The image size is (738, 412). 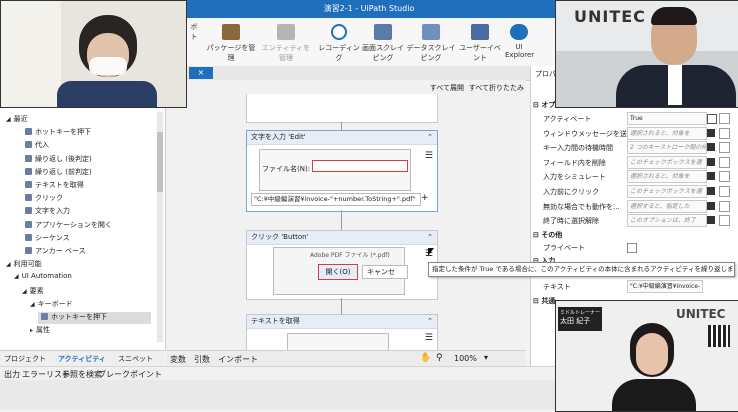 I want to click on property-row: 無効な場合でも動作を... 選択すると、指定した, so click(x=637, y=206).